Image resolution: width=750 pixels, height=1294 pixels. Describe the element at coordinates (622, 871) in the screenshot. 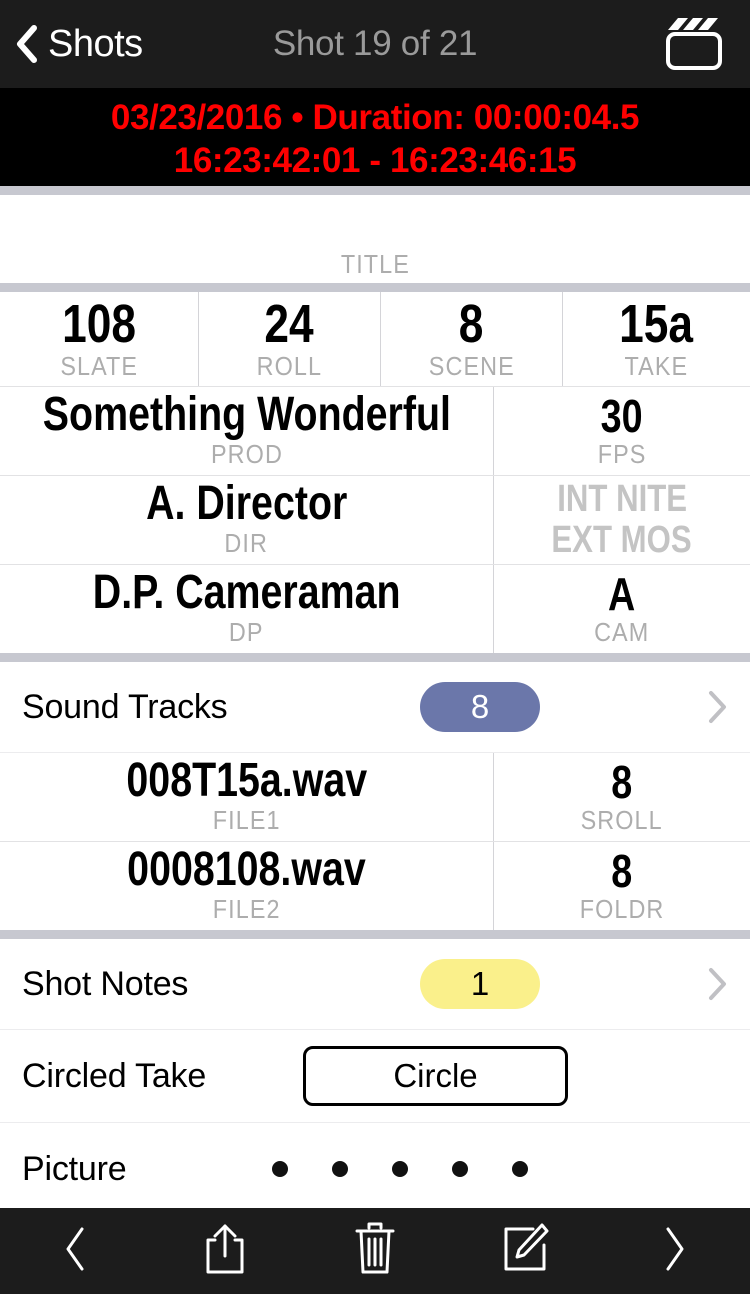

I see `field-foldr-value: 8` at that location.